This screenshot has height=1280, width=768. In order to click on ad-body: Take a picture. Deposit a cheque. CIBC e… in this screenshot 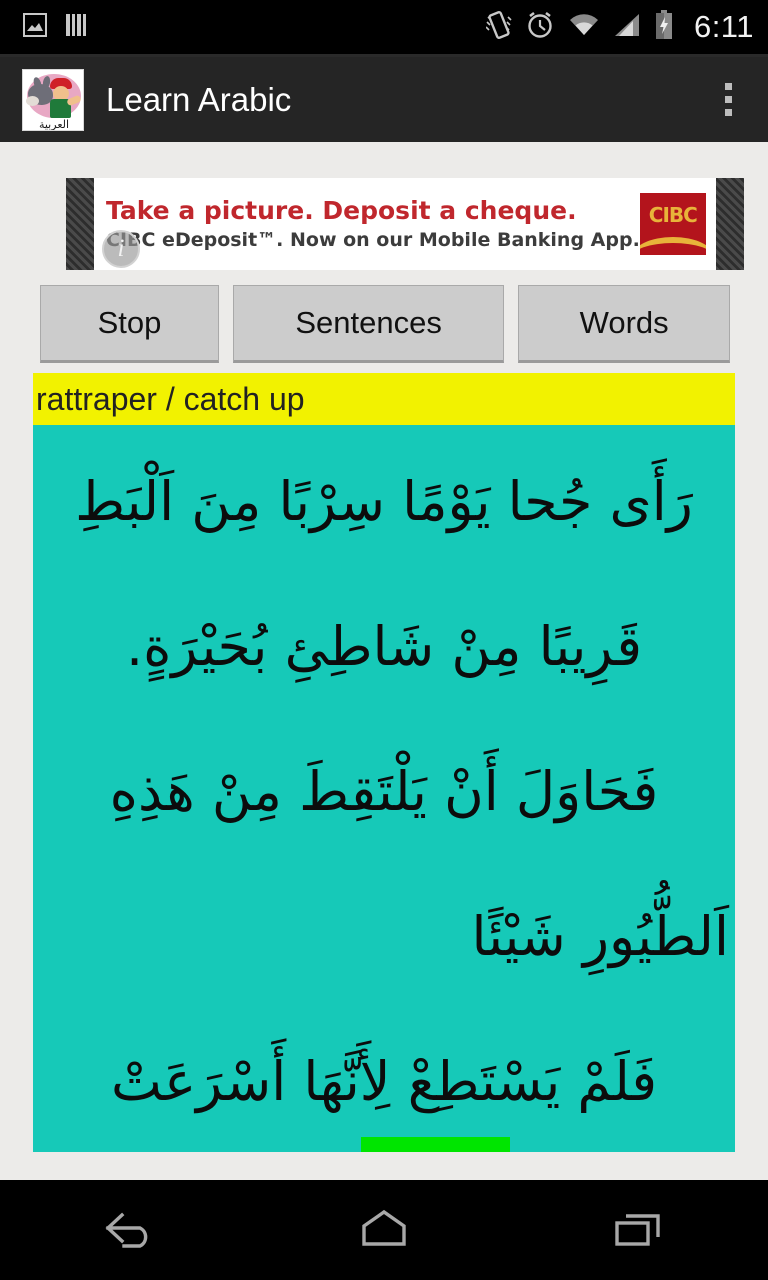, I will do `click(405, 224)`.